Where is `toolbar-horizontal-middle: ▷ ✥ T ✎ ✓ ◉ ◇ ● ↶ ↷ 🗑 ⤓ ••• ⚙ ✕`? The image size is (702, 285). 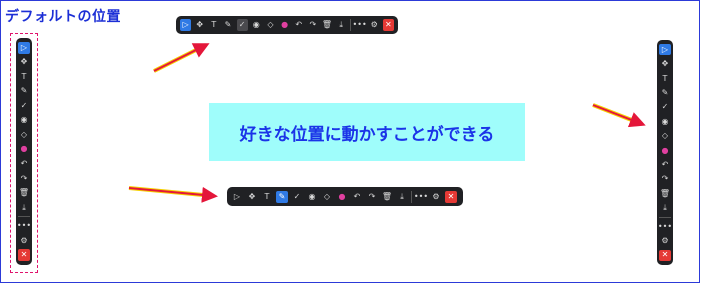 toolbar-horizontal-middle: ▷ ✥ T ✎ ✓ ◉ ◇ ● ↶ ↷ 🗑 ⤓ ••• ⚙ ✕ is located at coordinates (345, 196).